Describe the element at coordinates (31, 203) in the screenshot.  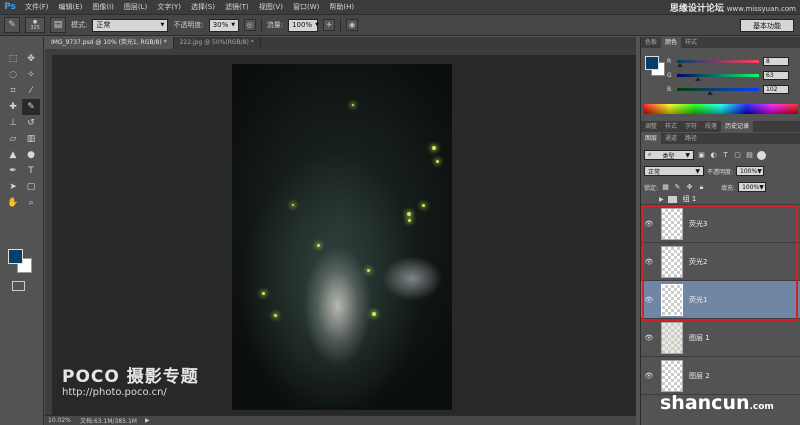
I see `zoom-tool-icon: ⌕` at that location.